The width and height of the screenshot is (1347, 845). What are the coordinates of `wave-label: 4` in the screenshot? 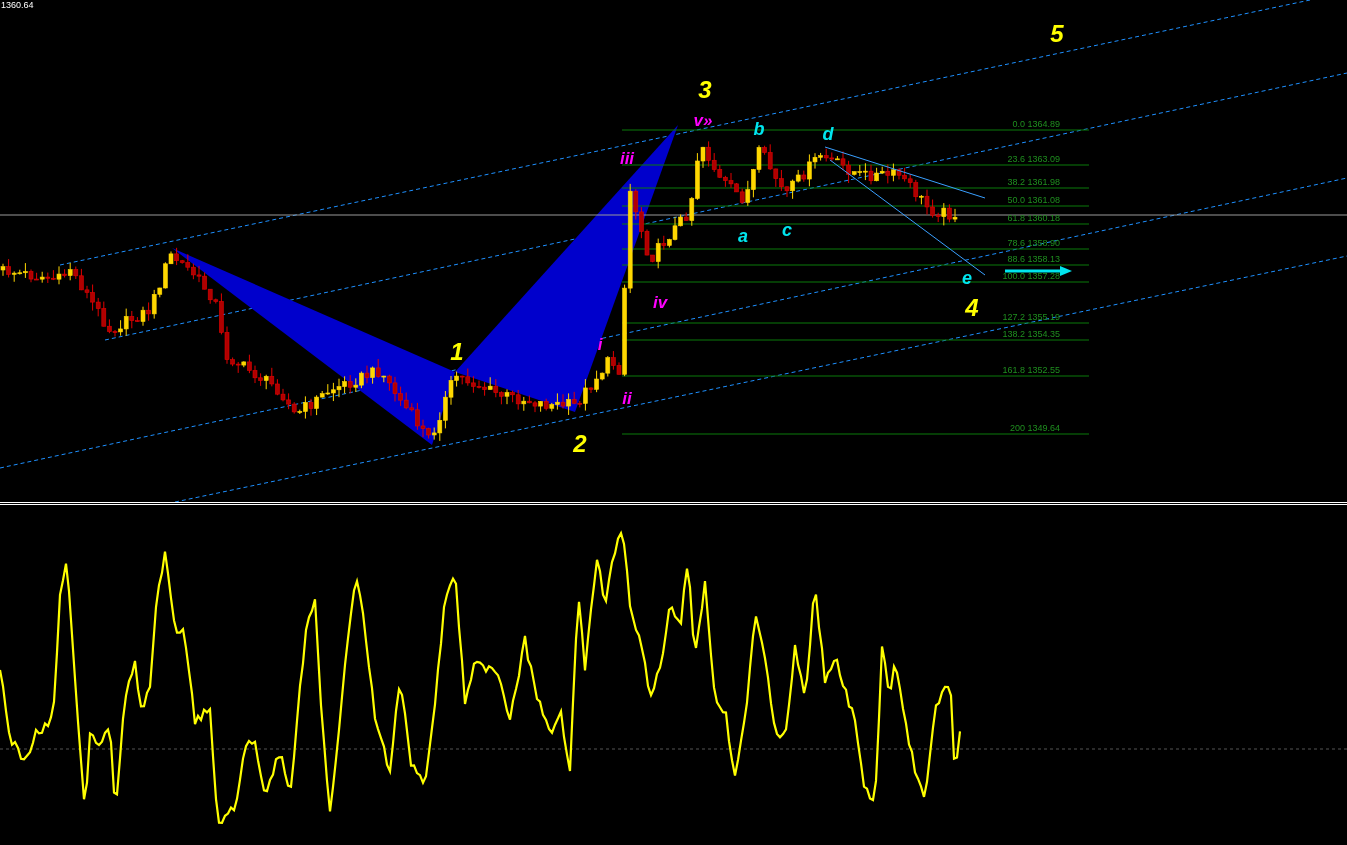 It's located at (972, 307).